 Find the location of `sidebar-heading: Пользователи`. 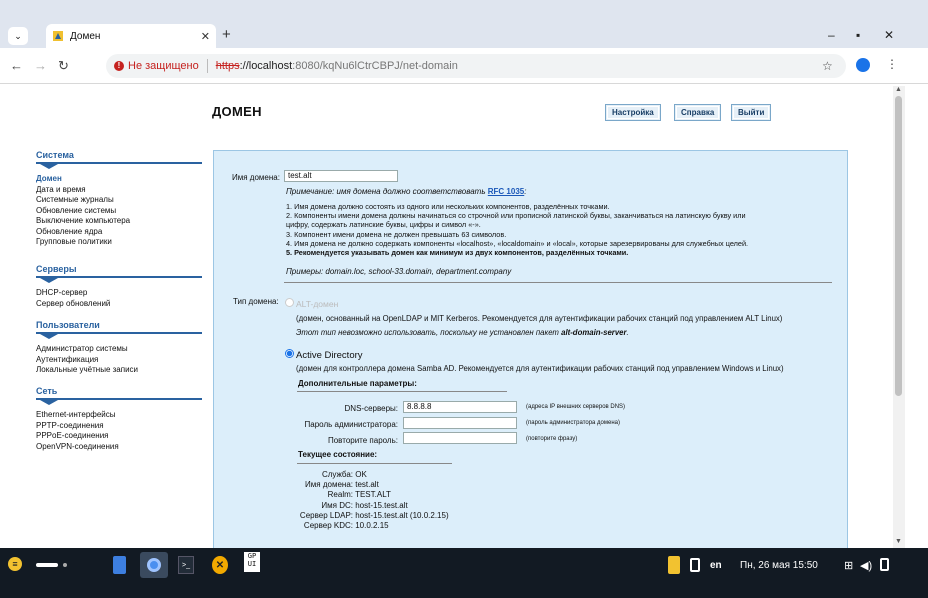

sidebar-heading: Пользователи is located at coordinates (119, 326).